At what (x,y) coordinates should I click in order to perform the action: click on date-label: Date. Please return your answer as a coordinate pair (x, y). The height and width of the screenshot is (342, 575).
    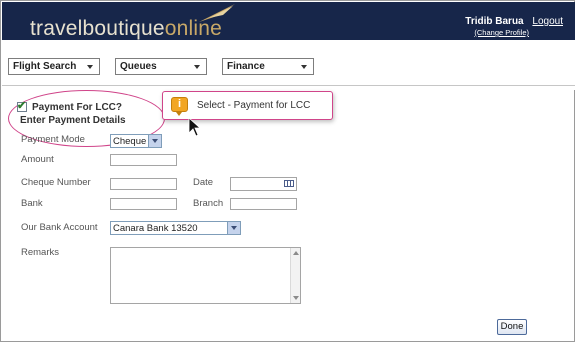
    Looking at the image, I should click on (203, 182).